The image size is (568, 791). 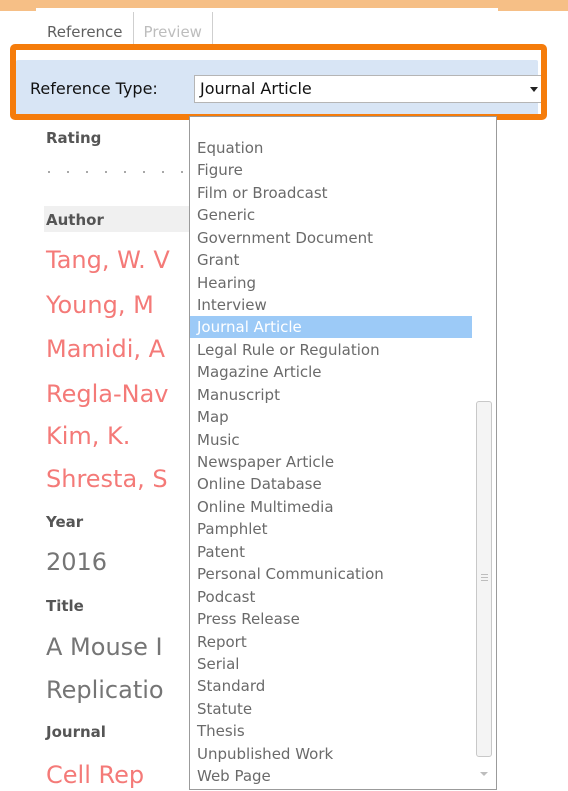 What do you see at coordinates (115, 172) in the screenshot?
I see `rating-stars` at bounding box center [115, 172].